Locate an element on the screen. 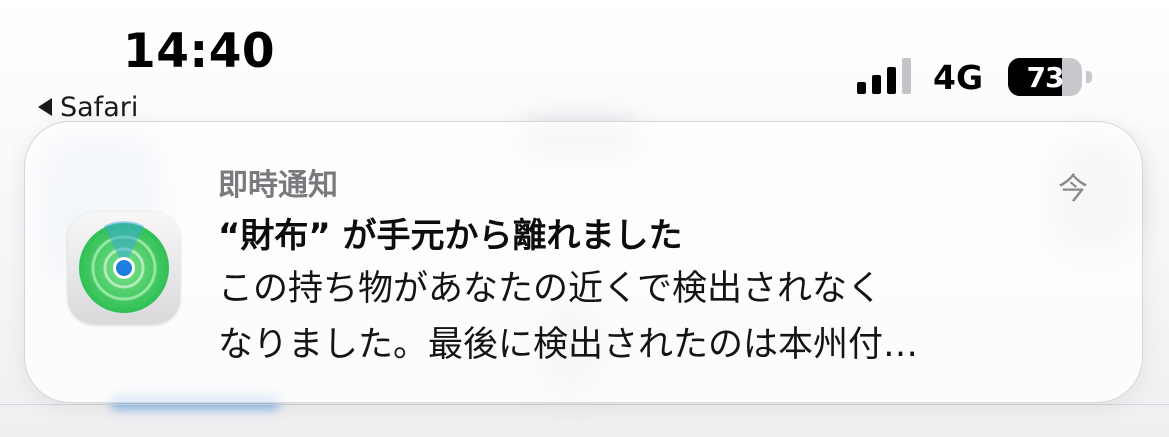 The height and width of the screenshot is (437, 1169). back-app-label: Safari is located at coordinates (99, 107).